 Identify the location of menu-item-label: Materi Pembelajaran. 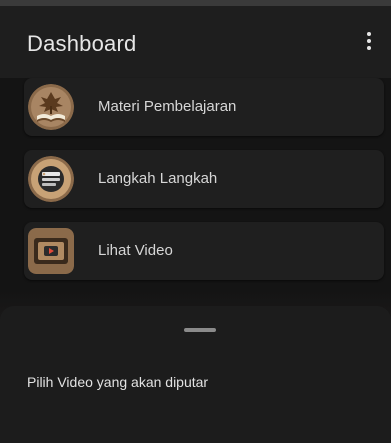
(167, 106).